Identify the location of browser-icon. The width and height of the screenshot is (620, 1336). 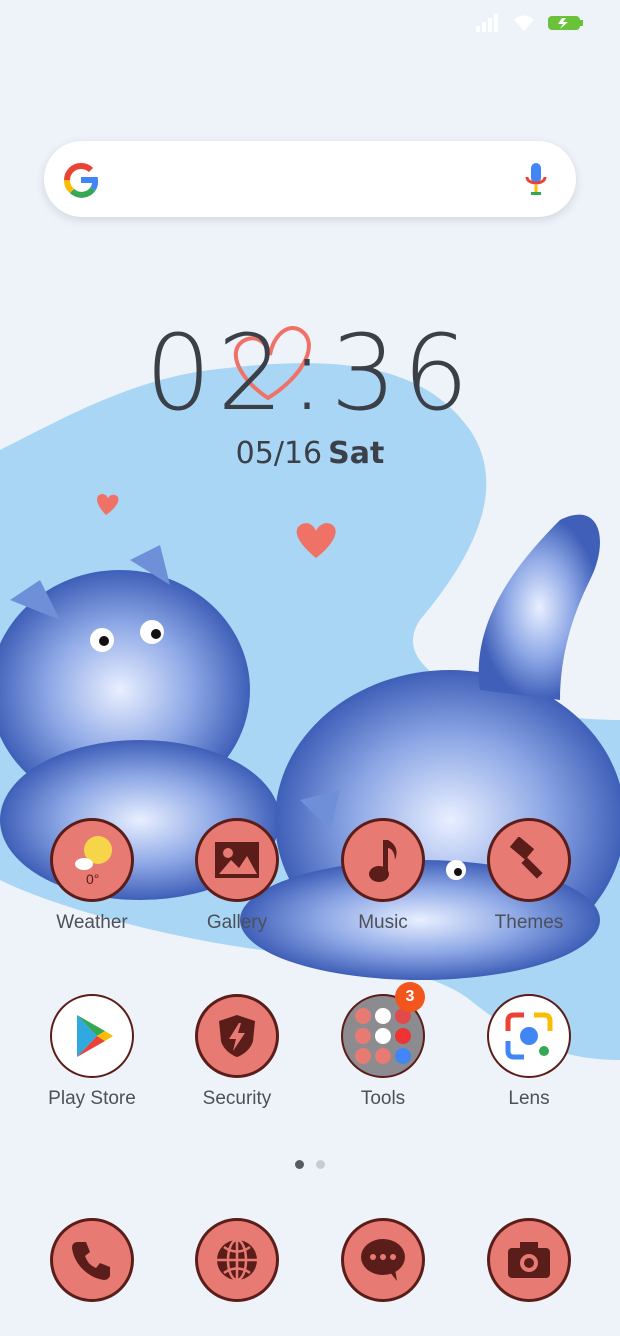
(237, 1260).